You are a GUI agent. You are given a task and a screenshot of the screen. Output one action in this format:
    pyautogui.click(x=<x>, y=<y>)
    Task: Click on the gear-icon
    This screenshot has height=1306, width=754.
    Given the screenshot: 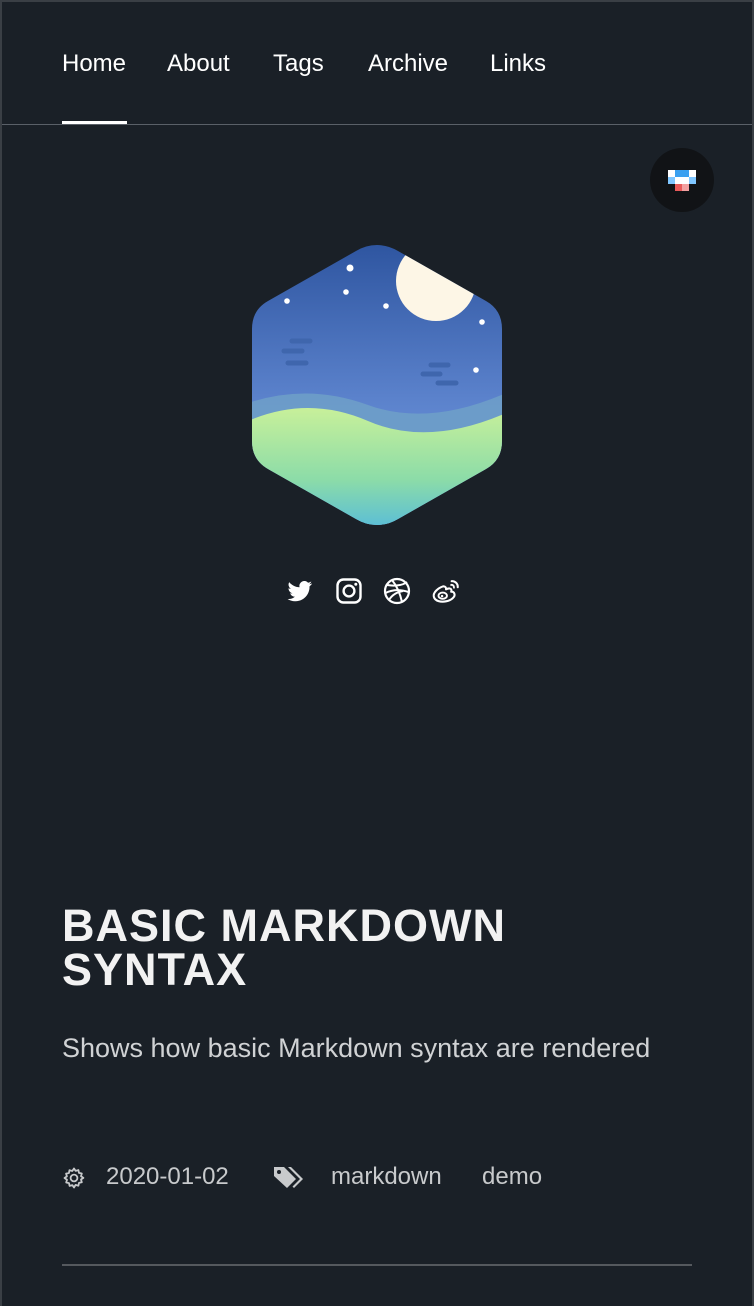 What is the action you would take?
    pyautogui.click(x=74, y=1178)
    